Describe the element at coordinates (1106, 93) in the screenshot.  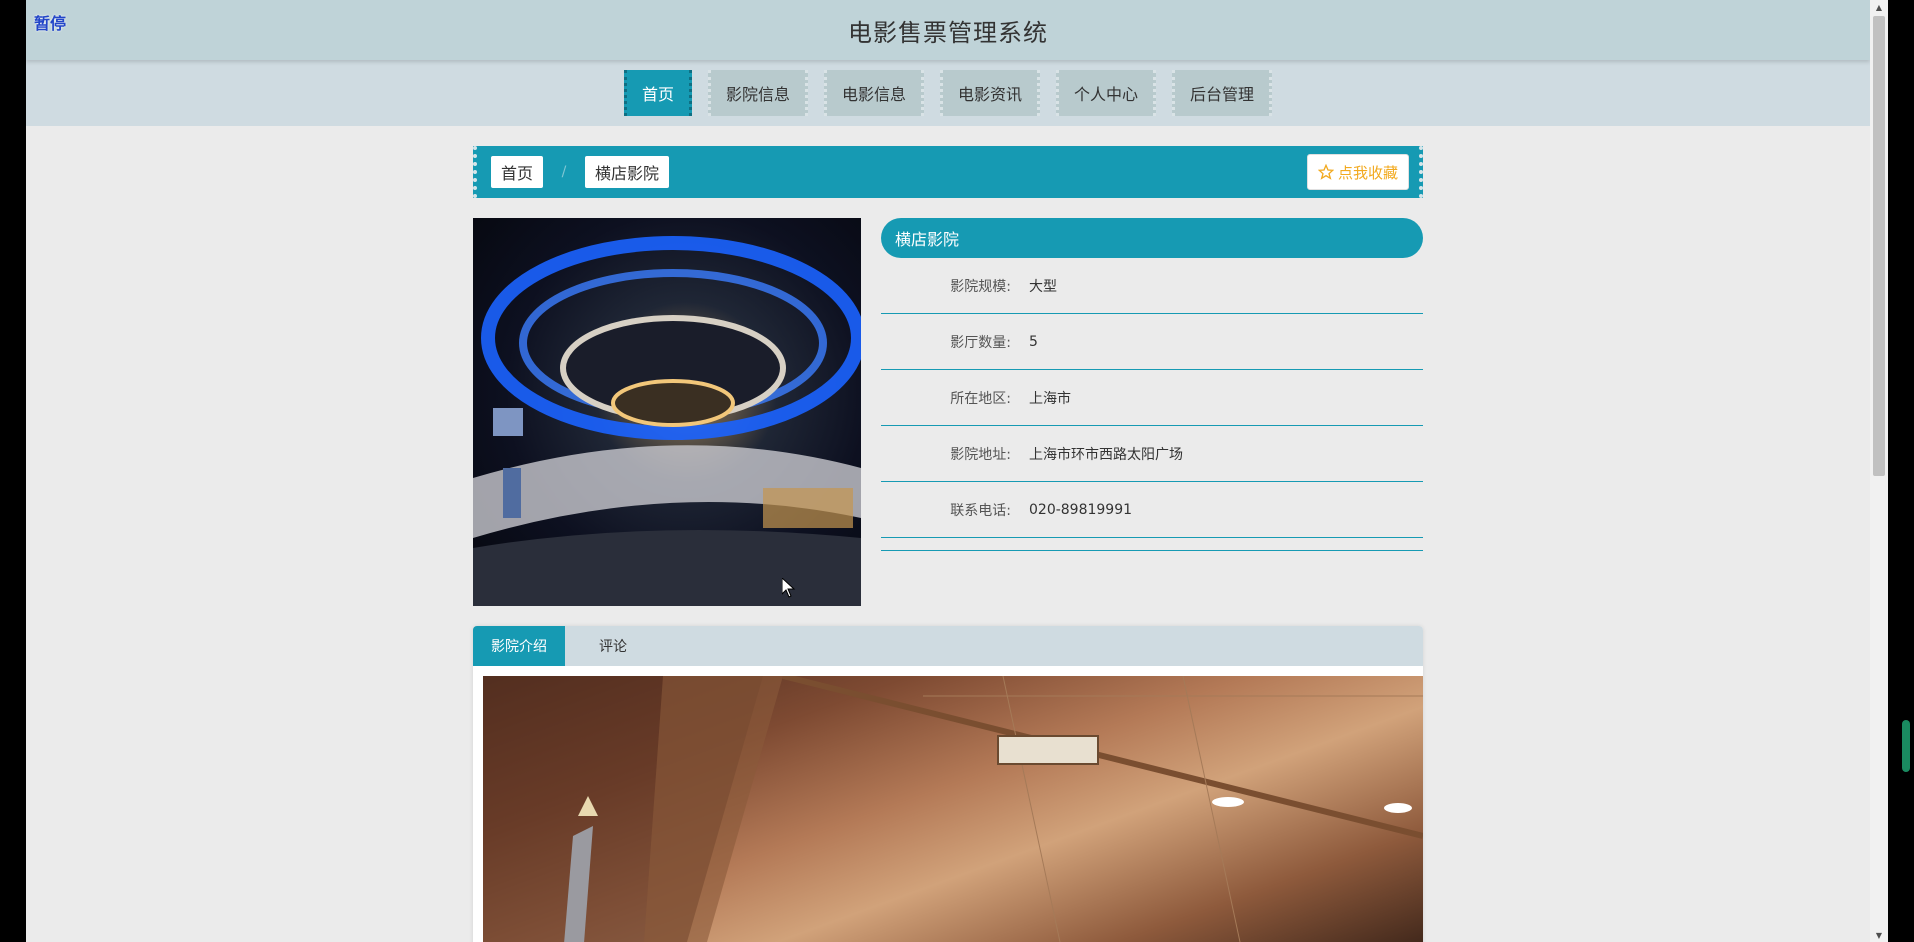
I see `nav-item-profile: 个人中心` at that location.